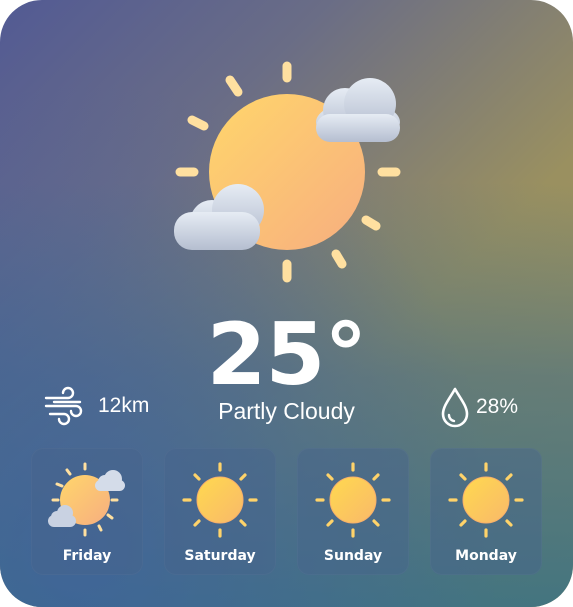  I want to click on forecast-day-label: Sunday, so click(353, 556).